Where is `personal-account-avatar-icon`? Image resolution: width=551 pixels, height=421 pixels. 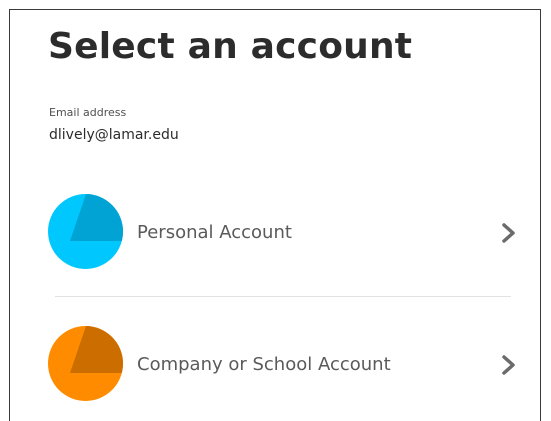
personal-account-avatar-icon is located at coordinates (85, 231).